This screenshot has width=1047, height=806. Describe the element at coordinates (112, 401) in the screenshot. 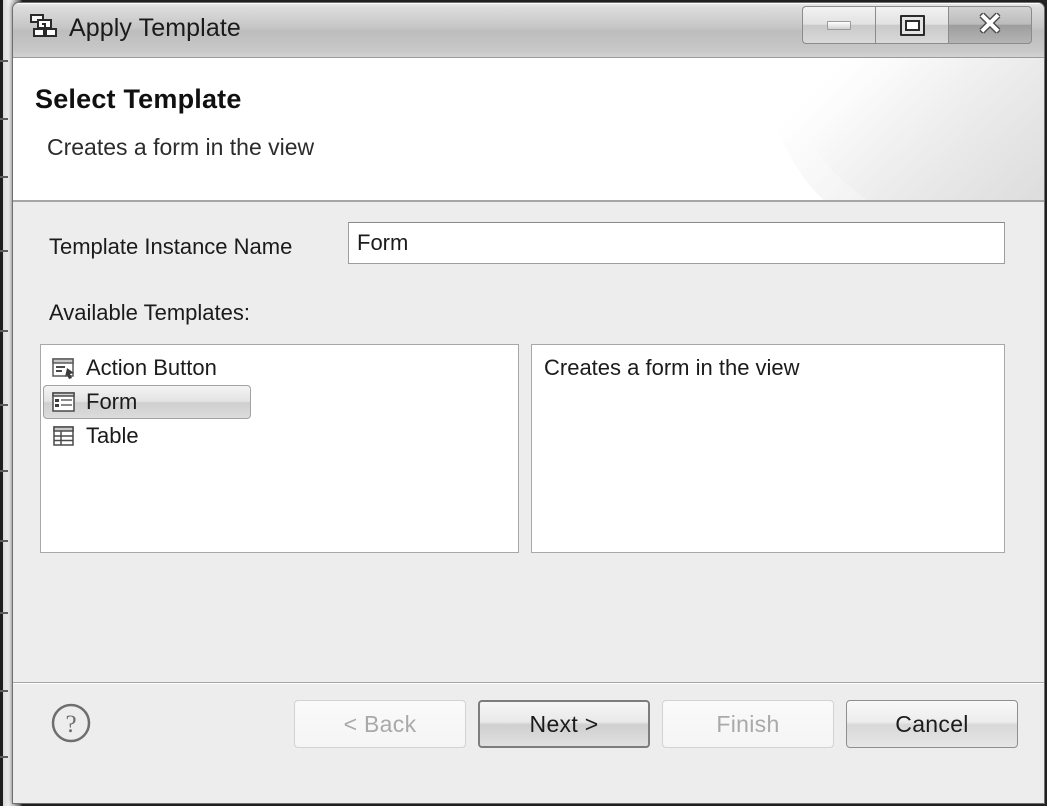

I see `list-item-label: Form` at that location.